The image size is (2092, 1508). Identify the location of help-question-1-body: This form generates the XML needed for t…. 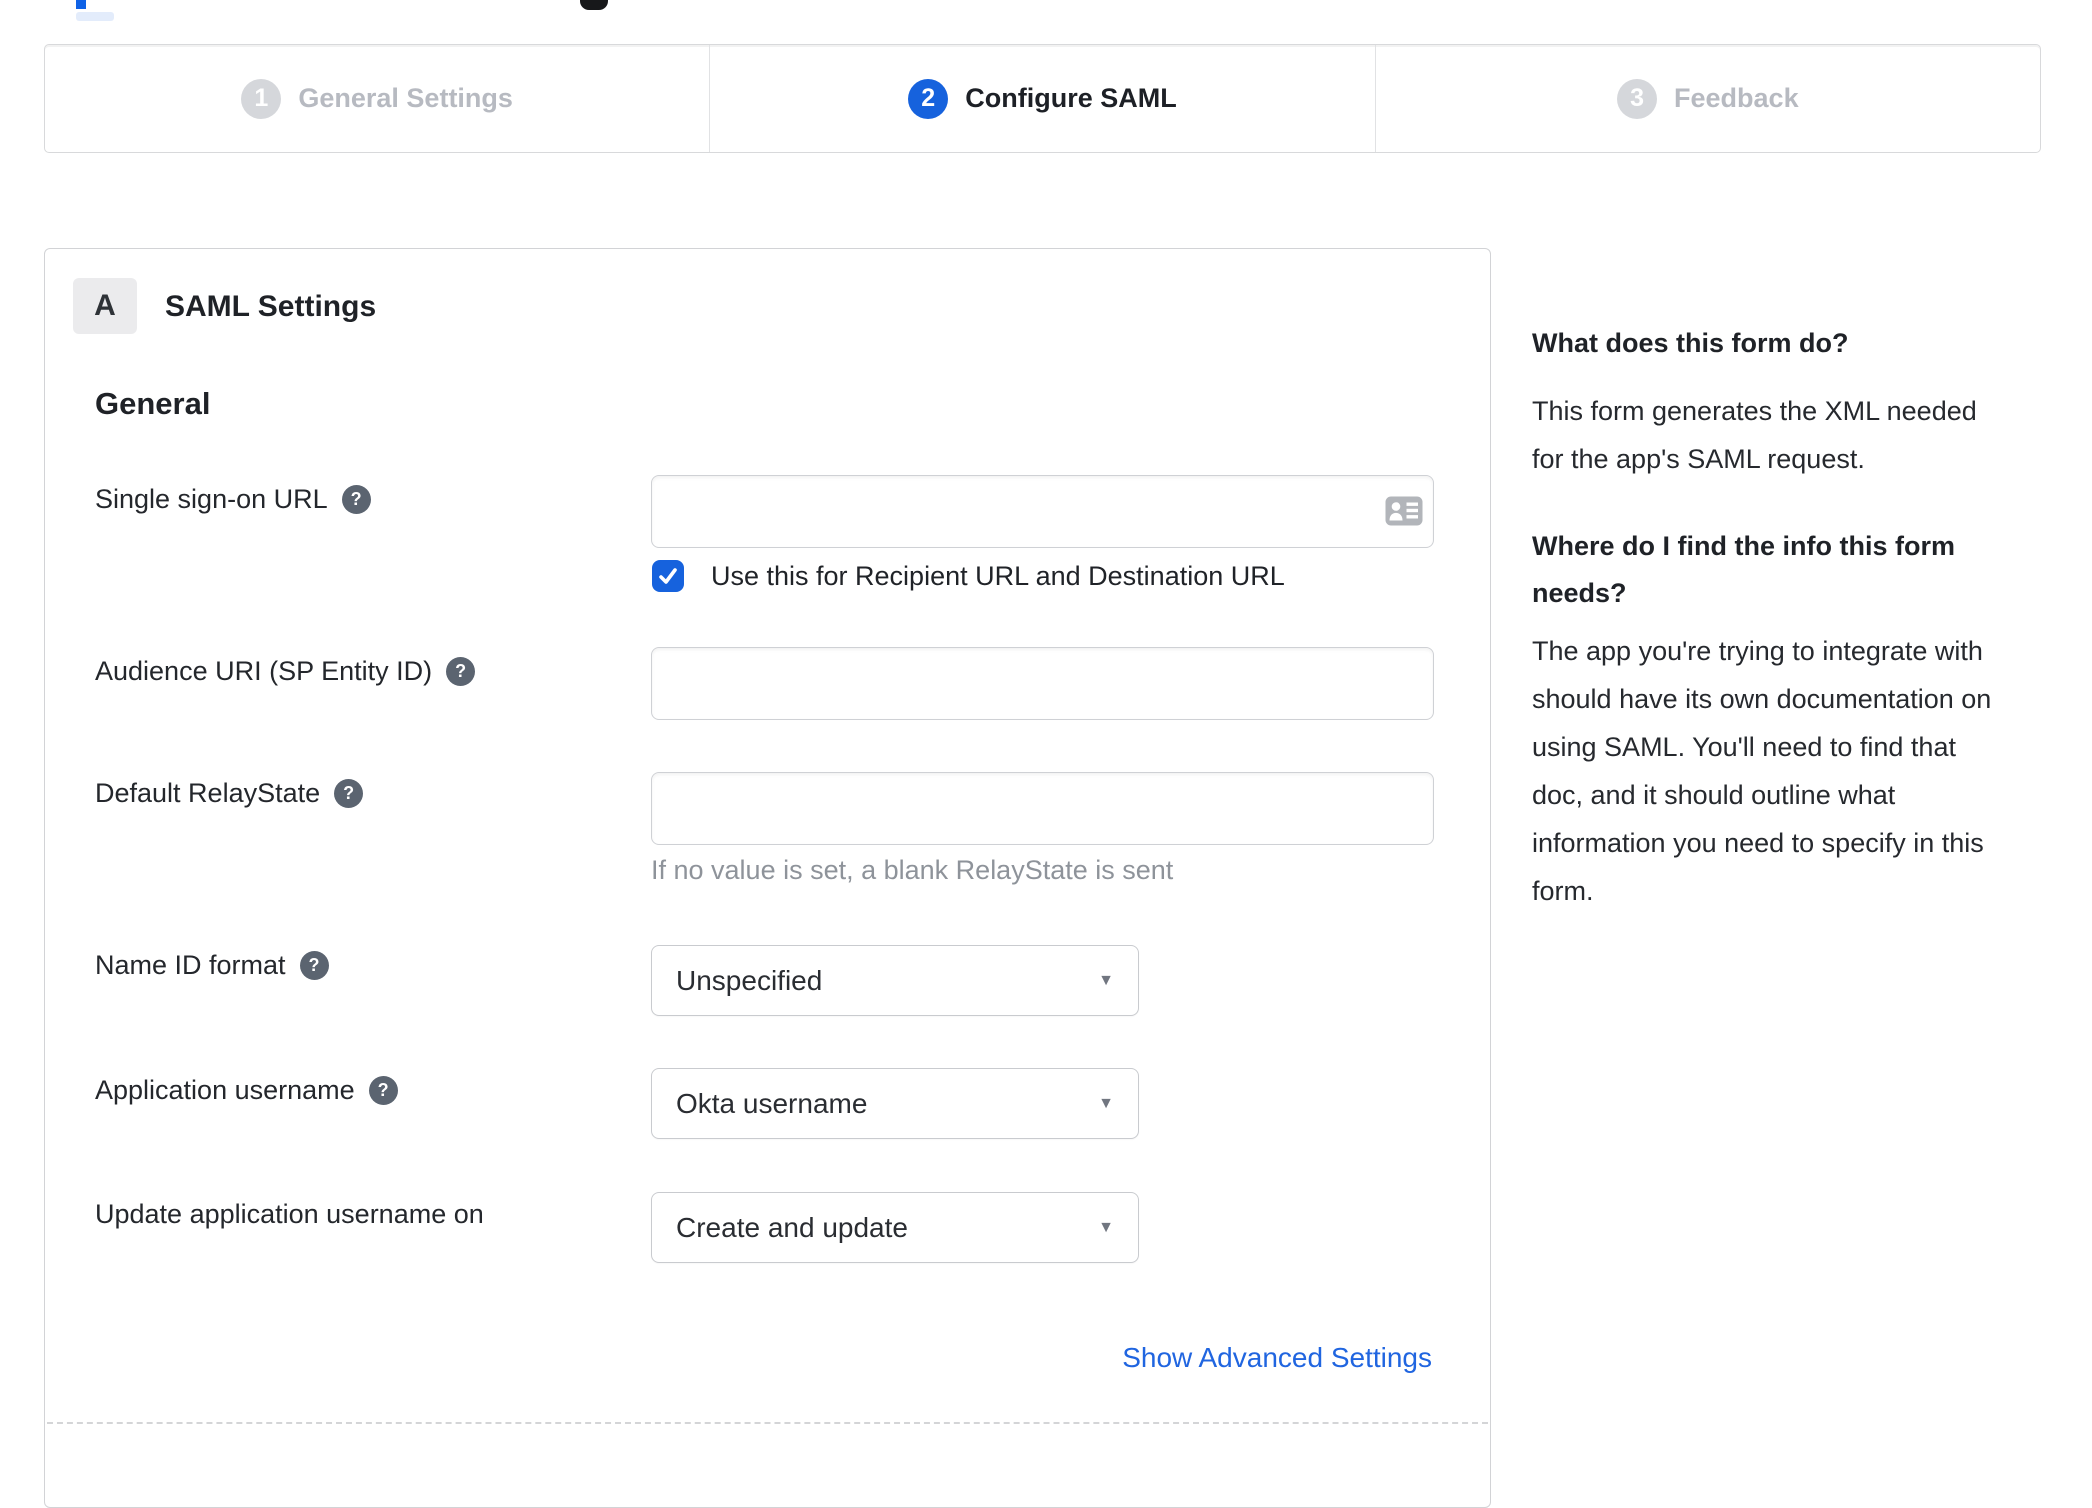
(1754, 435).